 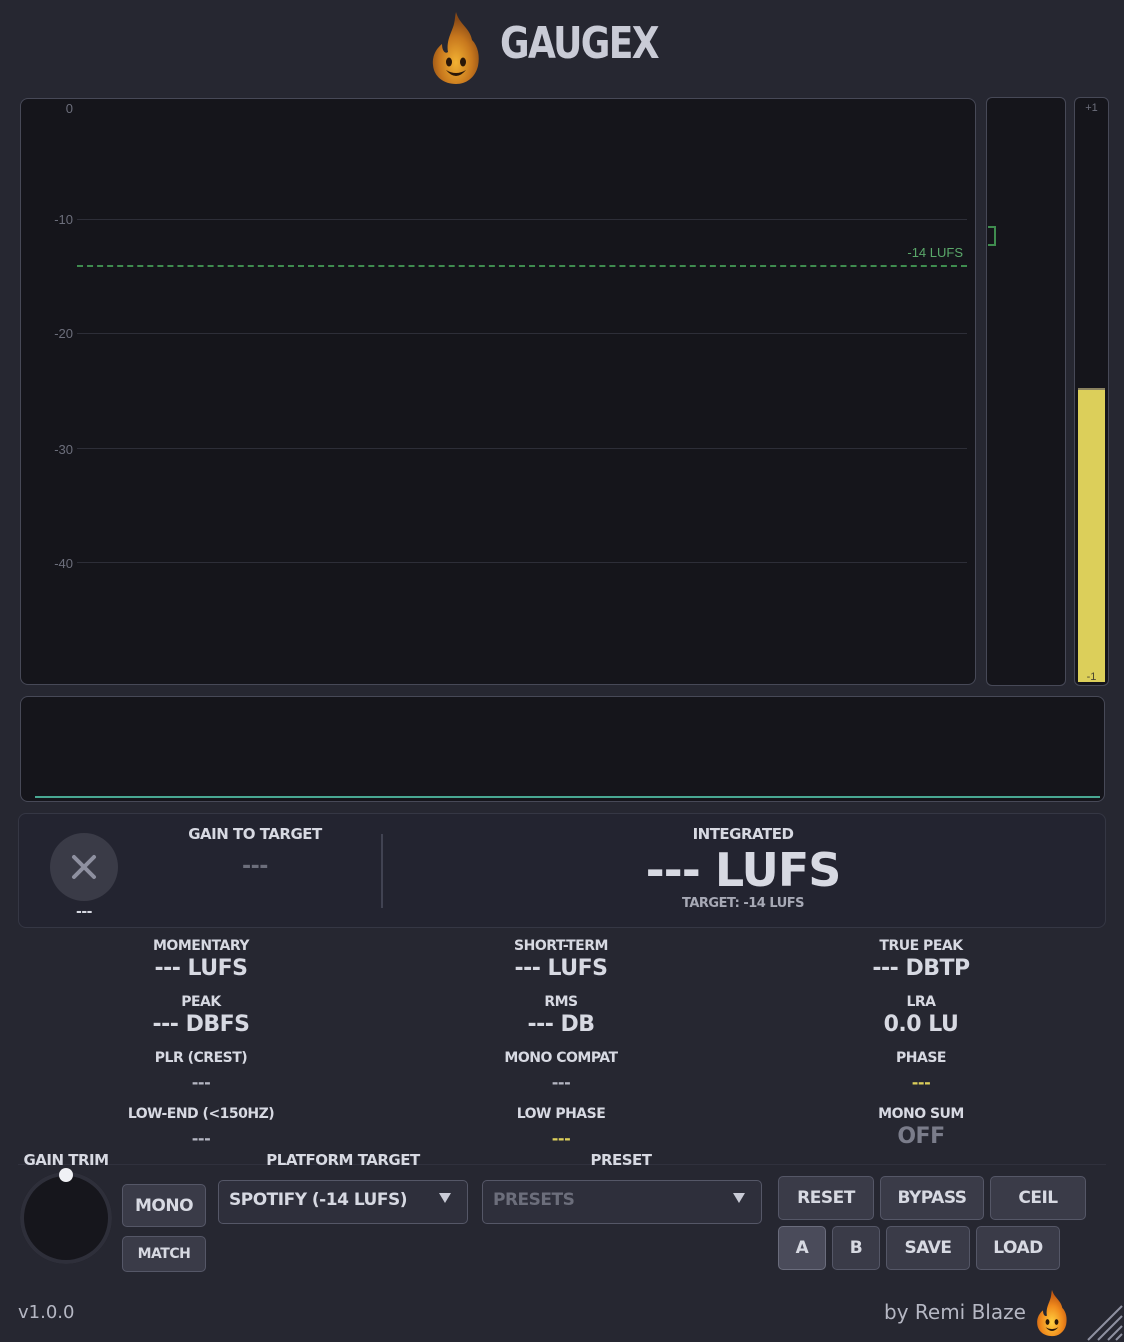 I want to click on load-button: LOAD, so click(x=1018, y=1248).